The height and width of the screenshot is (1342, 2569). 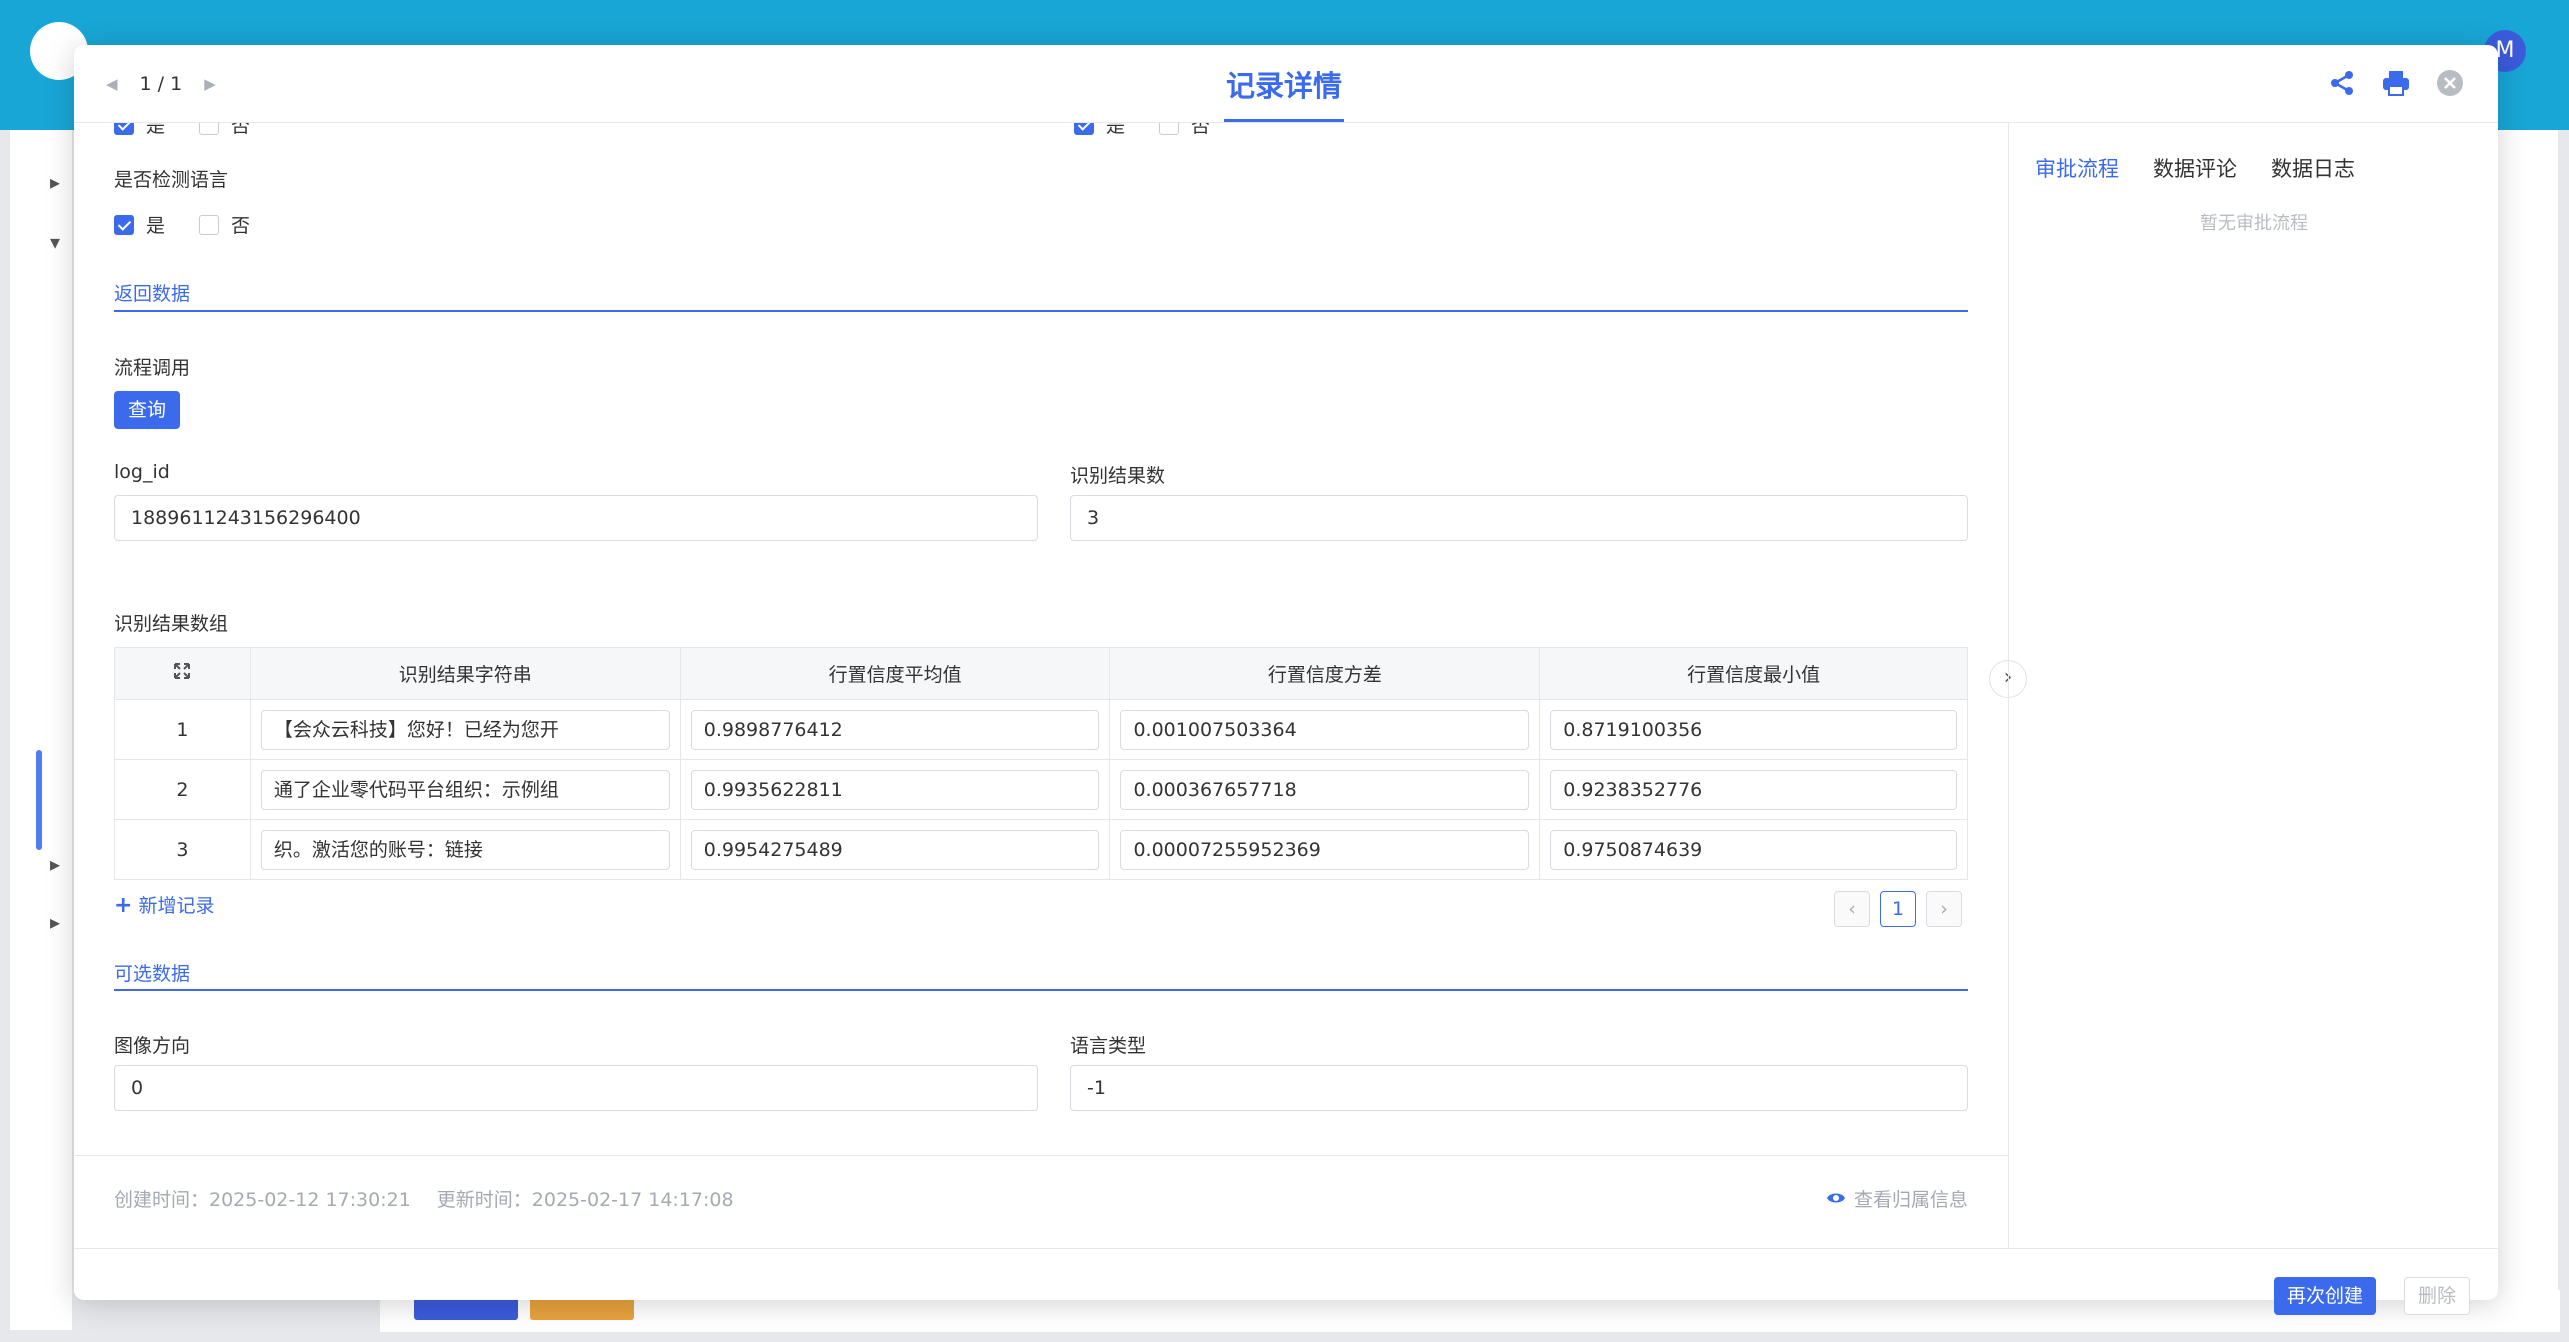 I want to click on cell-min: 0.8719100356, so click(x=1753, y=729).